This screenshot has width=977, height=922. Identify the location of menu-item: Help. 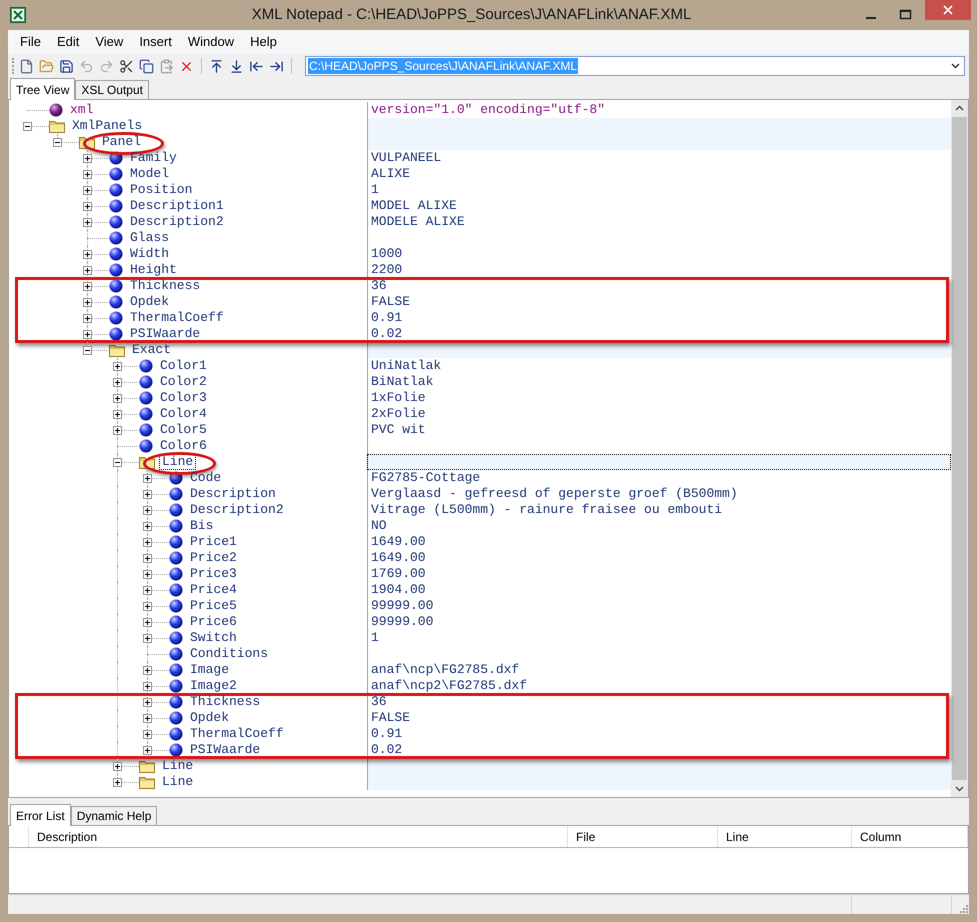
(263, 42).